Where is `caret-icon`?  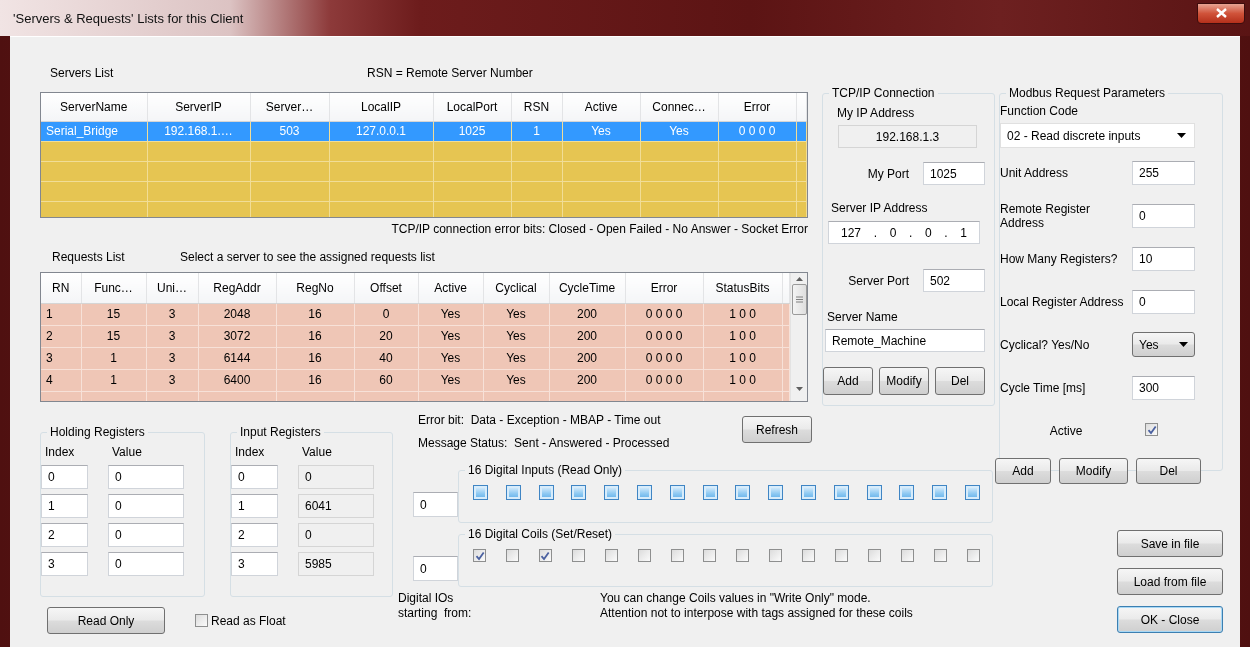
caret-icon is located at coordinates (1183, 344).